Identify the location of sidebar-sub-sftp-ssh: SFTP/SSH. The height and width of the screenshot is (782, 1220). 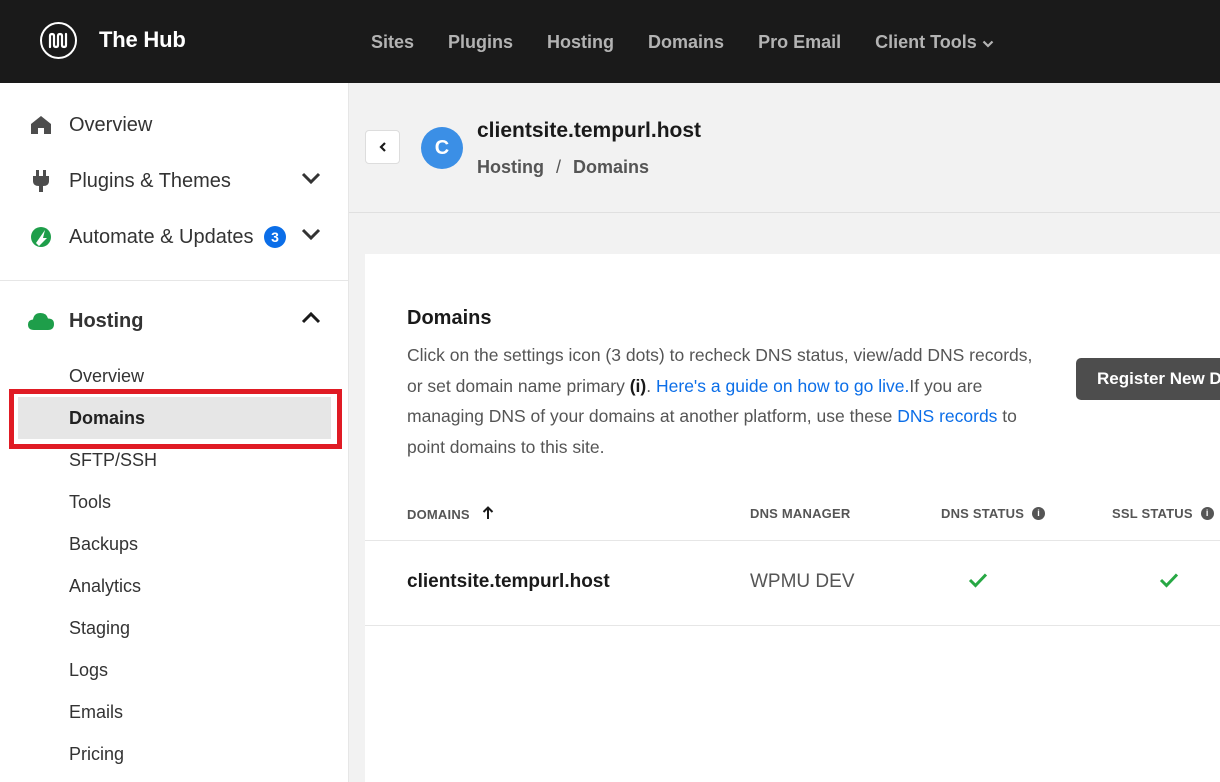
(174, 460).